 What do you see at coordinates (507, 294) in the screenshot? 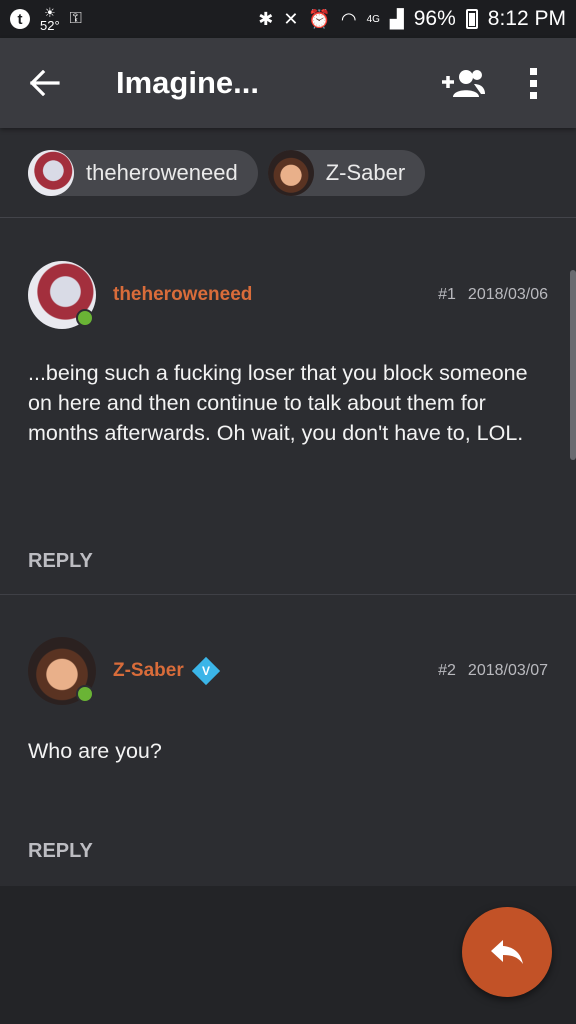
I see `post-date: 2018/03/06` at bounding box center [507, 294].